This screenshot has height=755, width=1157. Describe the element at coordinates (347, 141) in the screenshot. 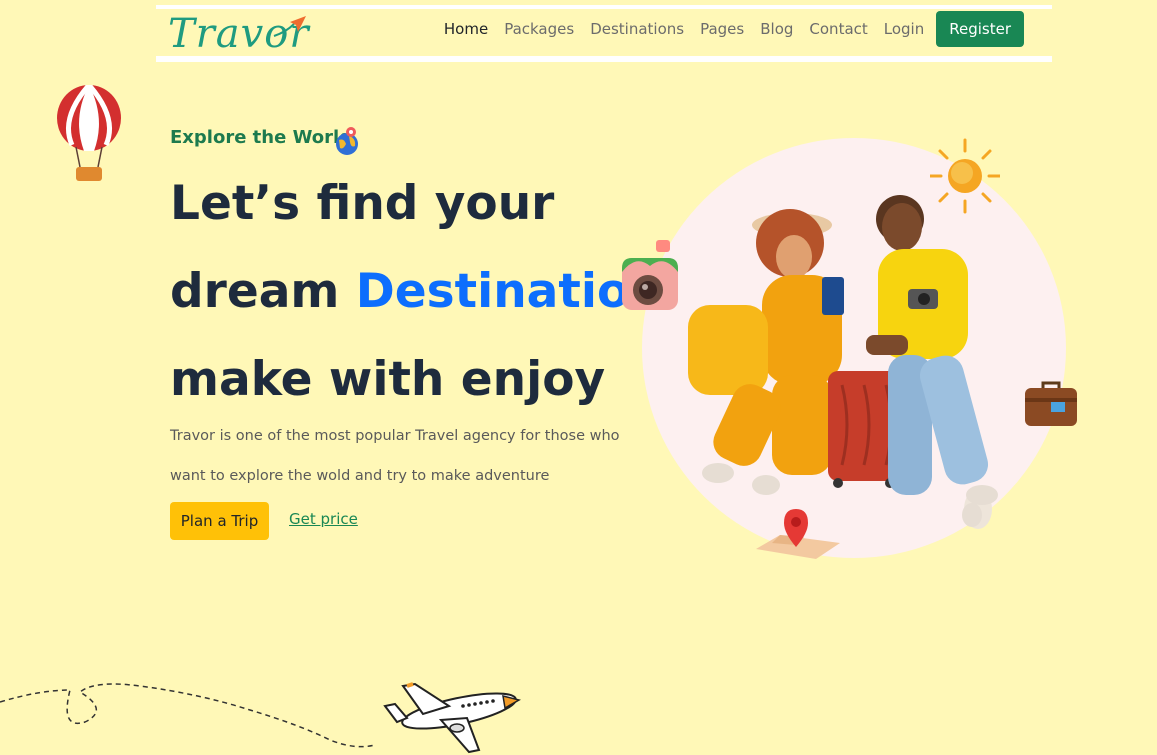

I see `globe-icon` at that location.